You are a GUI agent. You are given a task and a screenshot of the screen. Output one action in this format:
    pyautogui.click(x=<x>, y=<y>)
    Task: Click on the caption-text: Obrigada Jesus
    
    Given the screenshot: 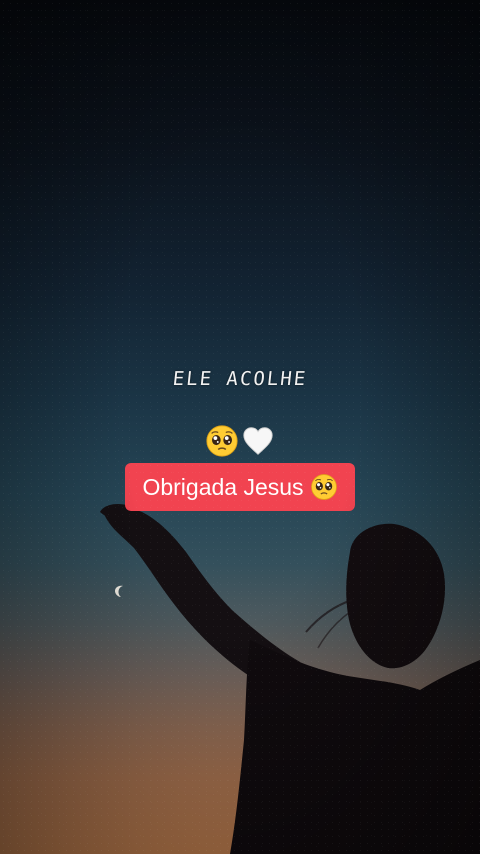 What is the action you would take?
    pyautogui.click(x=223, y=486)
    